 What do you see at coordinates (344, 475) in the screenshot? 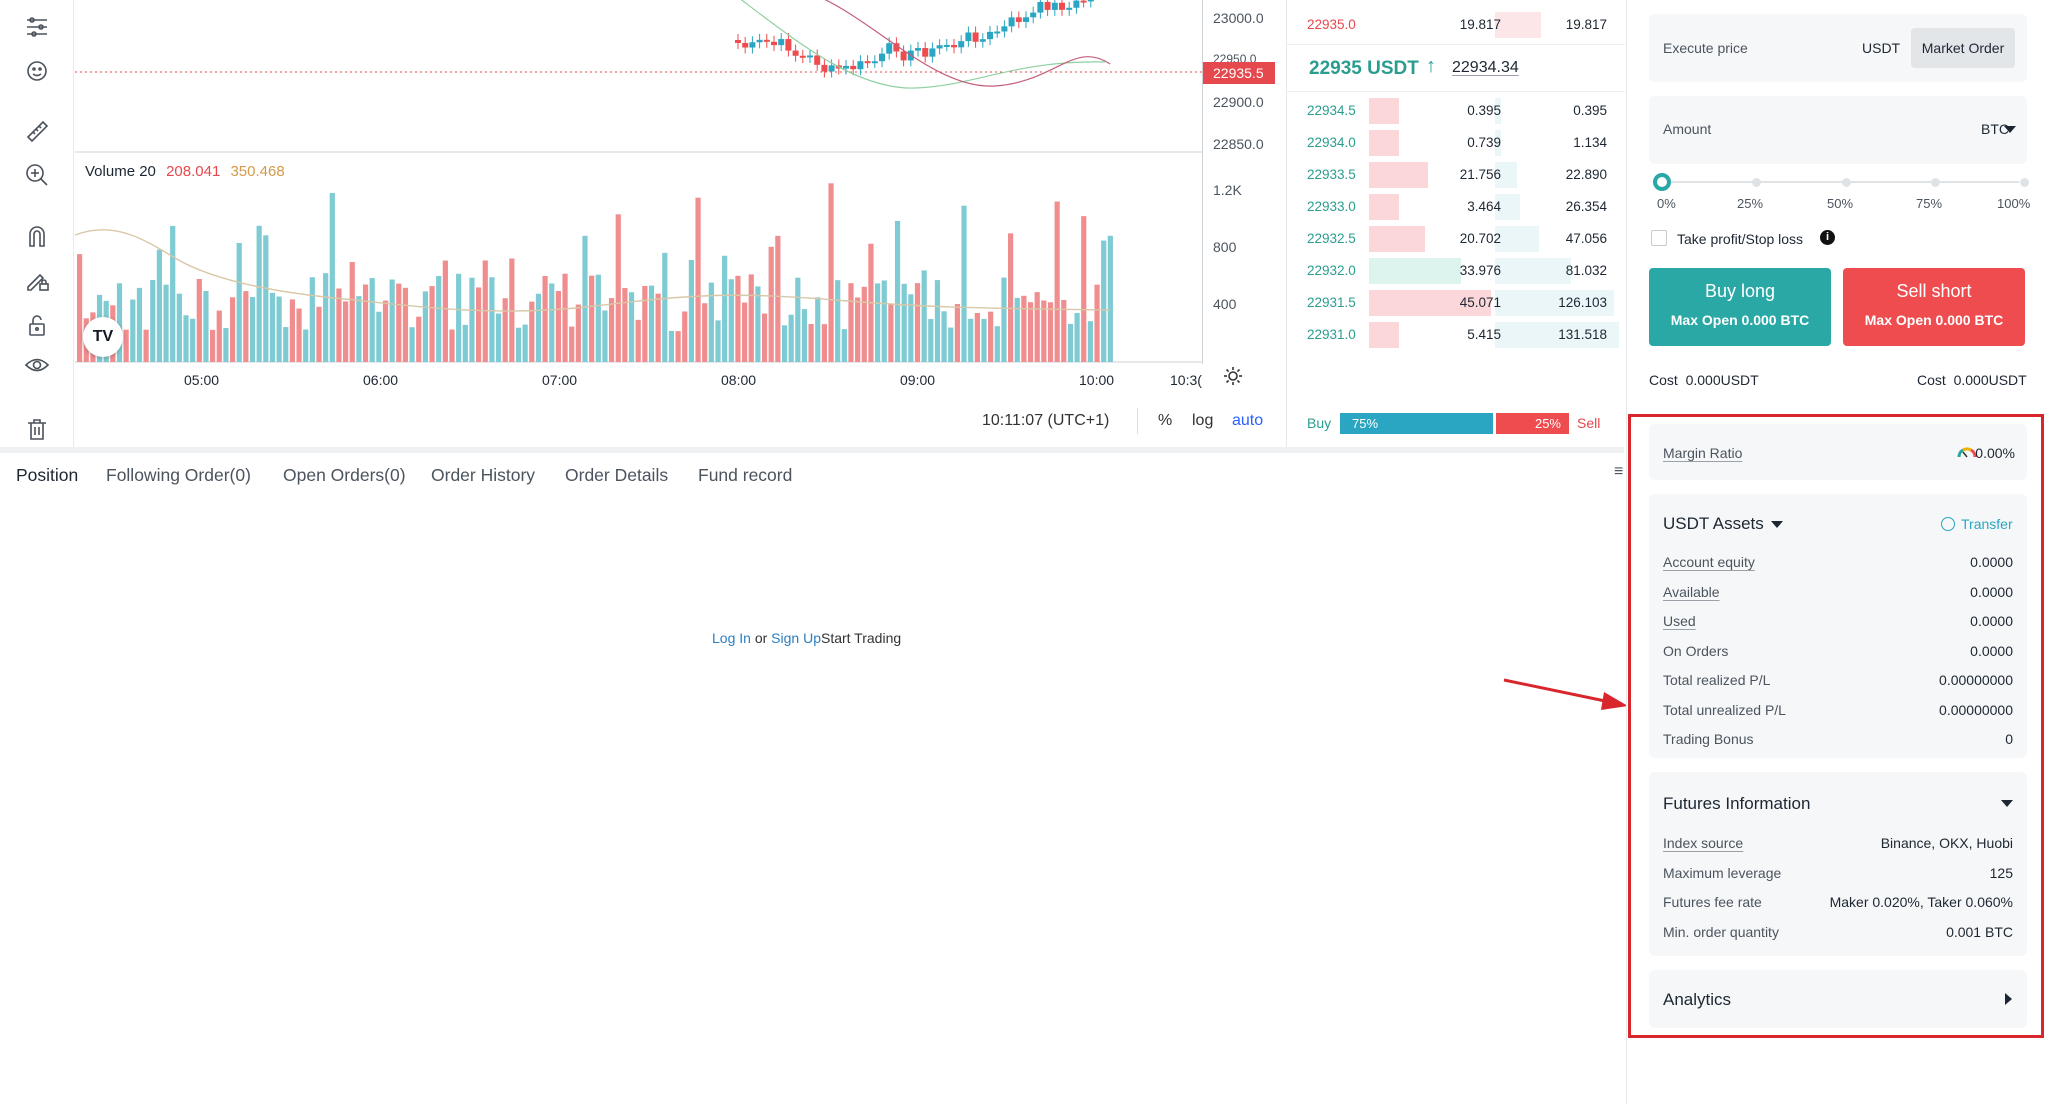
I see `tab-open-orders: Open Orders(0)` at bounding box center [344, 475].